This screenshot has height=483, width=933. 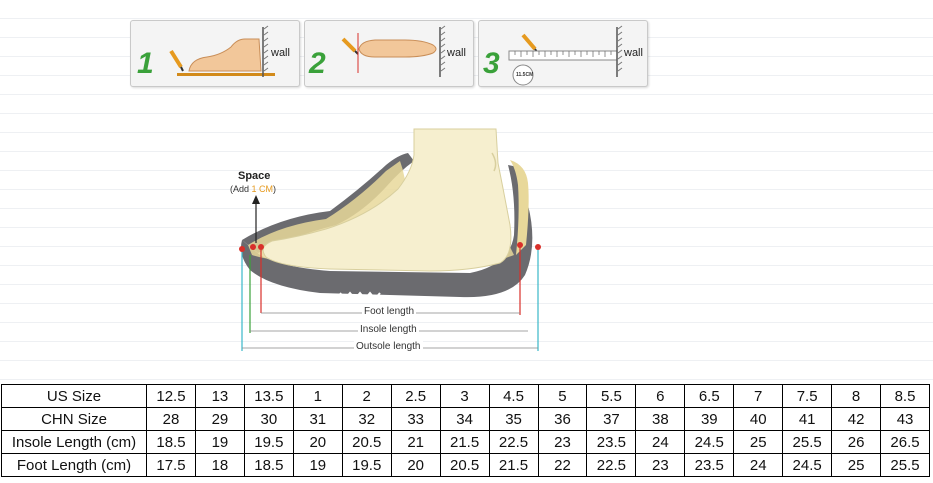 I want to click on table-cell: 8.5, so click(x=905, y=396).